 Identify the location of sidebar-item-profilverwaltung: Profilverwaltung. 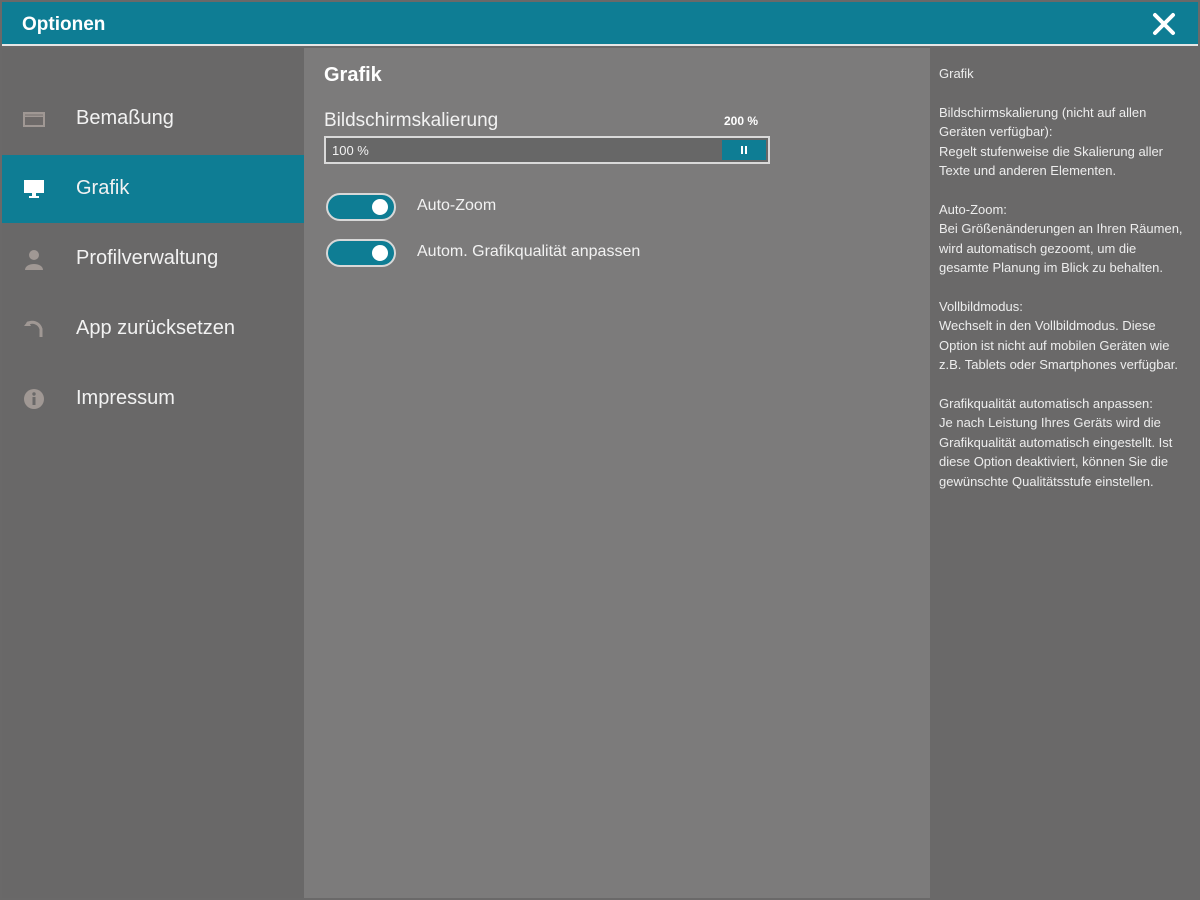
(153, 259).